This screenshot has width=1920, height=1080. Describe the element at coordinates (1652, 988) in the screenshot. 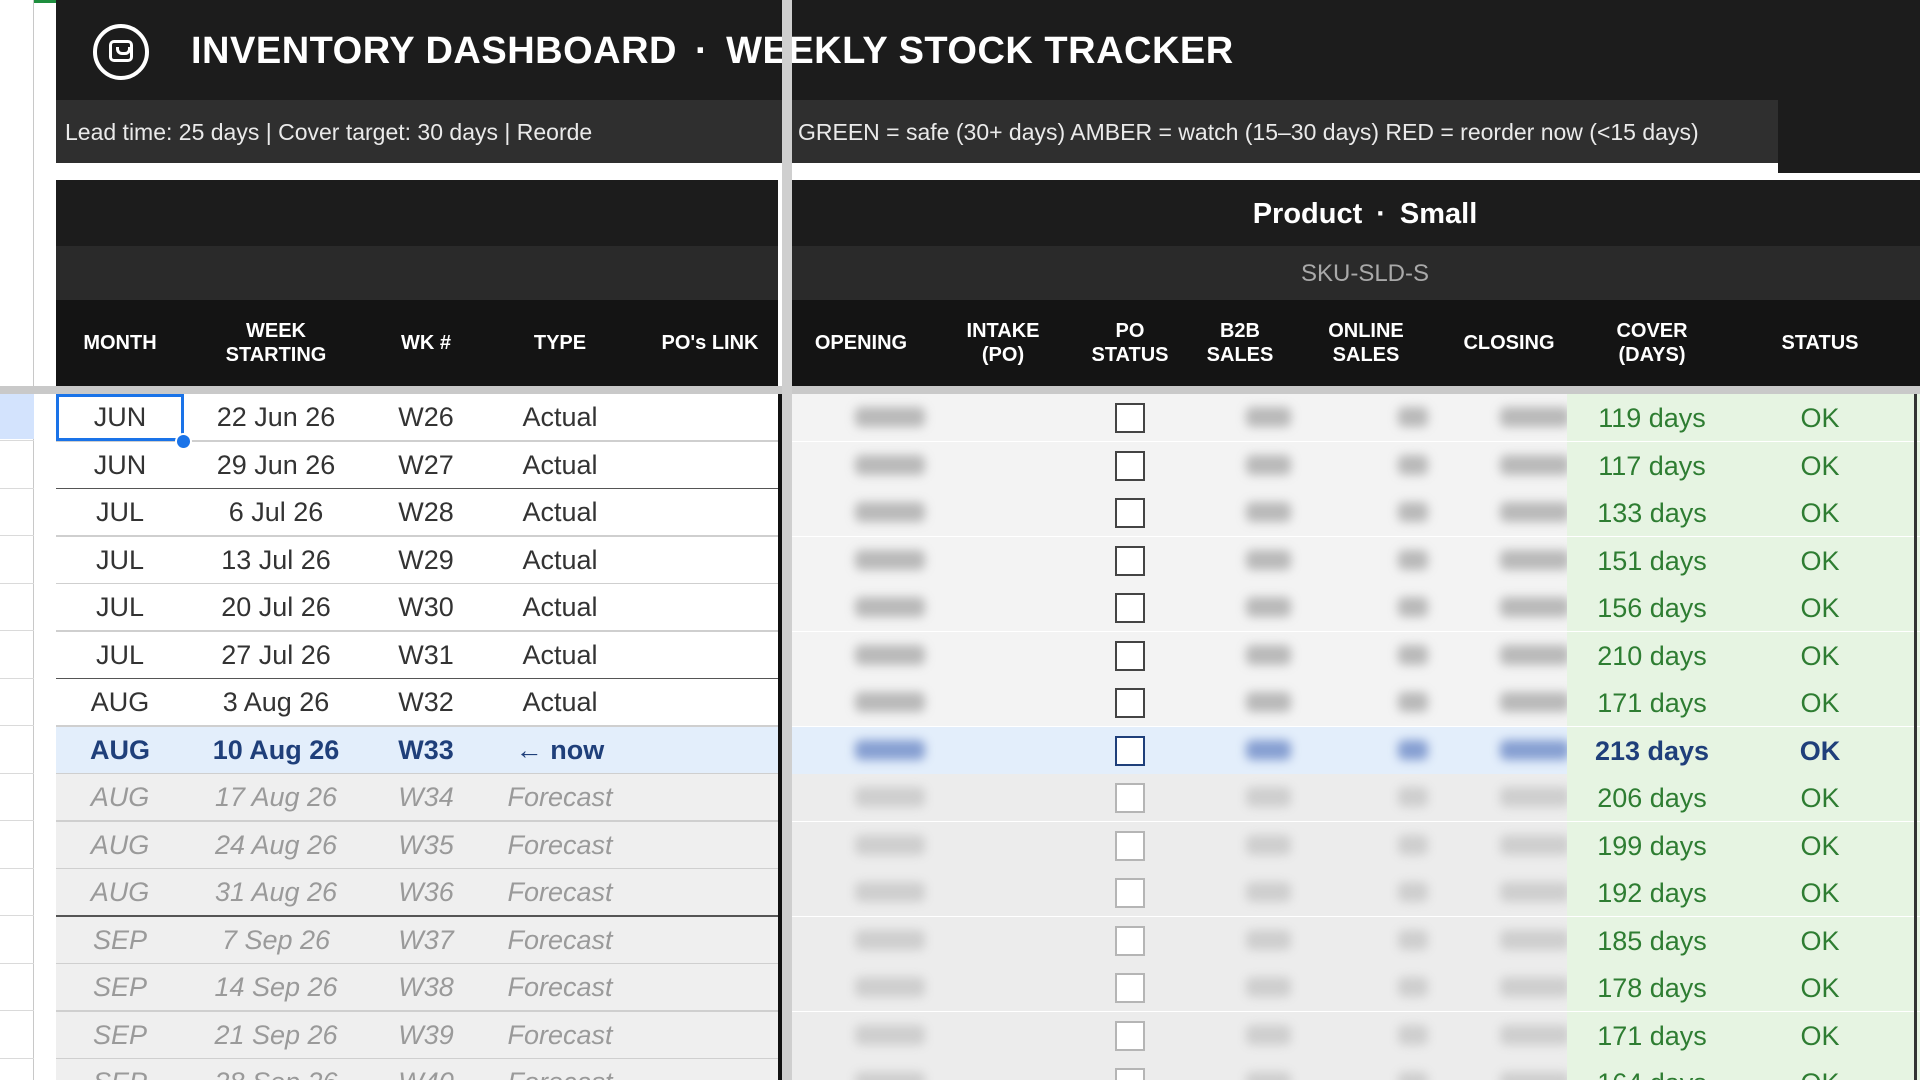

I see `cell-cover-days: 178 days` at that location.